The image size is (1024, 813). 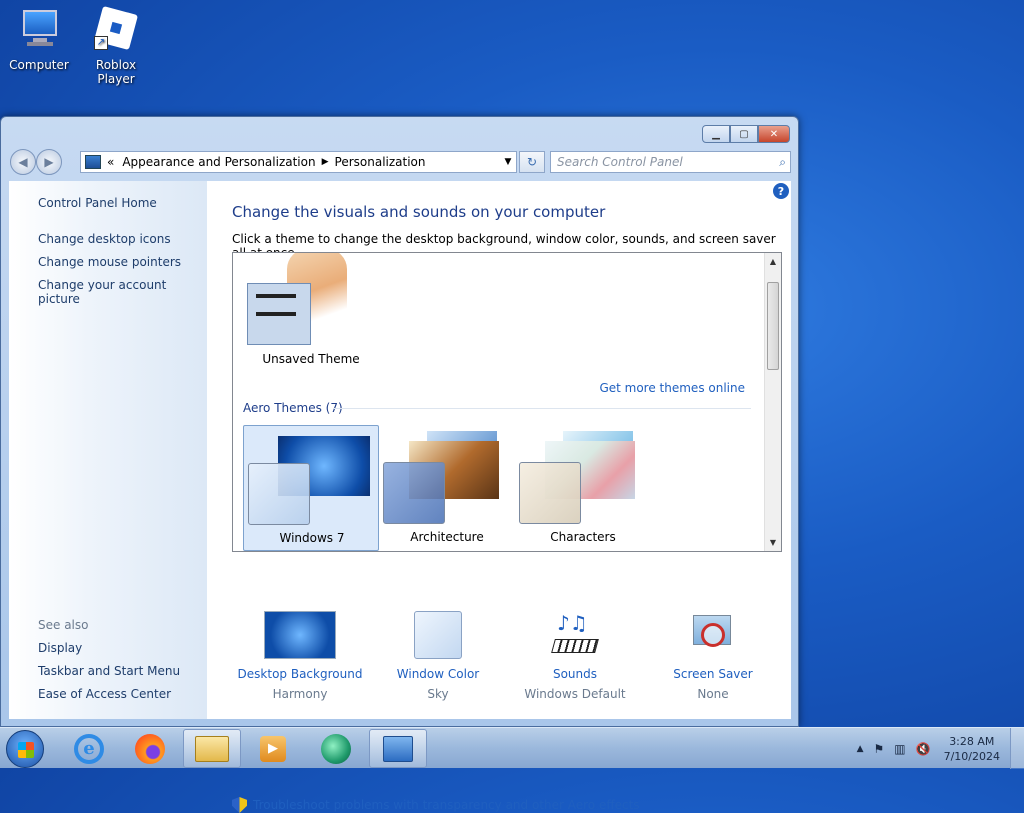 I want to click on show-desktop-button, so click(x=1017, y=748).